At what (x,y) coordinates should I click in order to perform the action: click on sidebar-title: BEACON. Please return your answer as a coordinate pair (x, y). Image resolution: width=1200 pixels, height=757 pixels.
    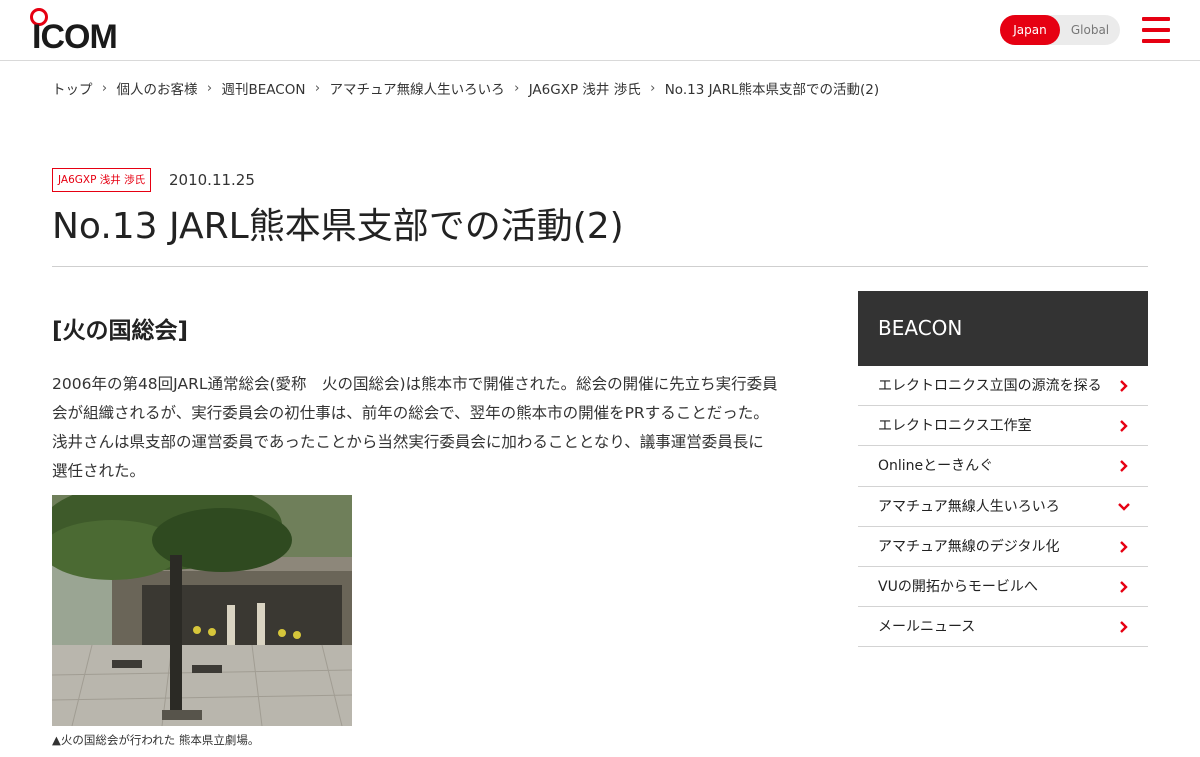
    Looking at the image, I should click on (1003, 328).